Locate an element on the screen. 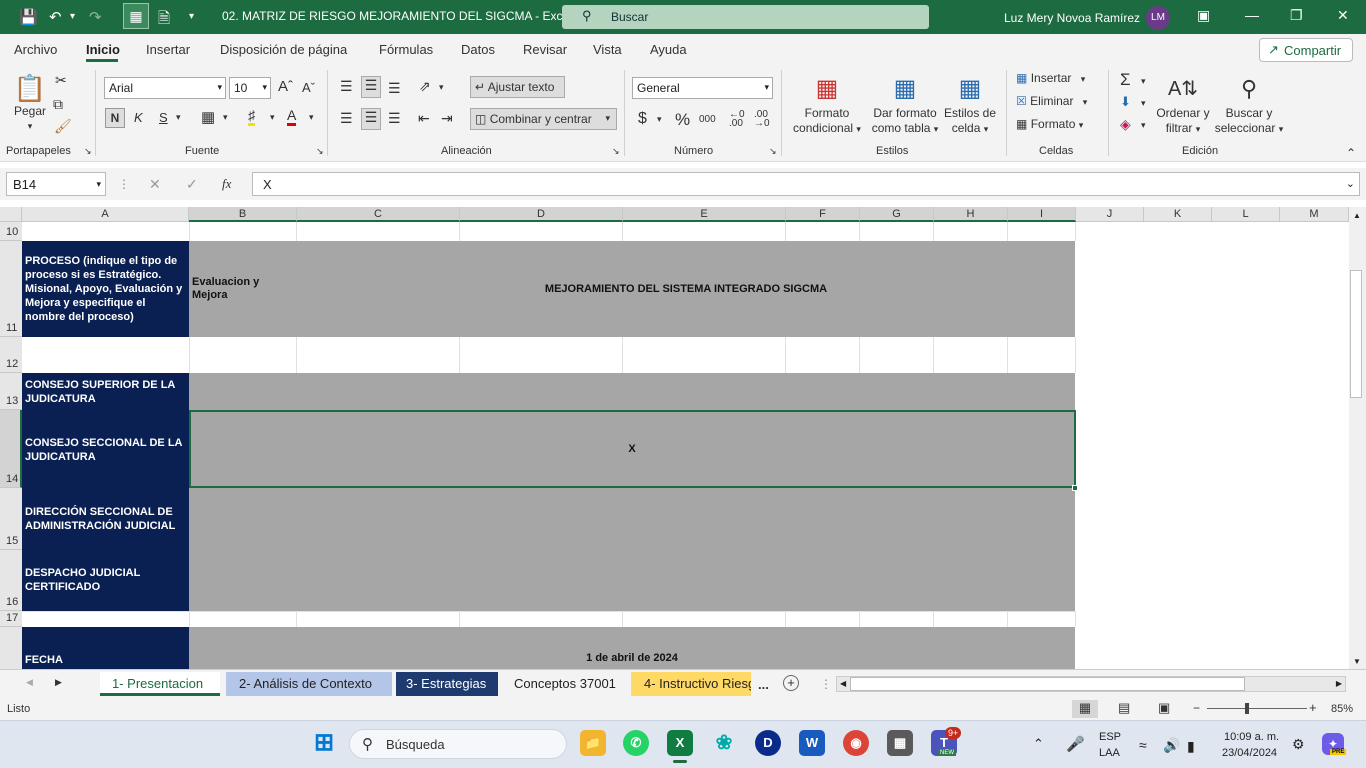 The image size is (1366, 768). save-icon: 💾 is located at coordinates (28, 17).